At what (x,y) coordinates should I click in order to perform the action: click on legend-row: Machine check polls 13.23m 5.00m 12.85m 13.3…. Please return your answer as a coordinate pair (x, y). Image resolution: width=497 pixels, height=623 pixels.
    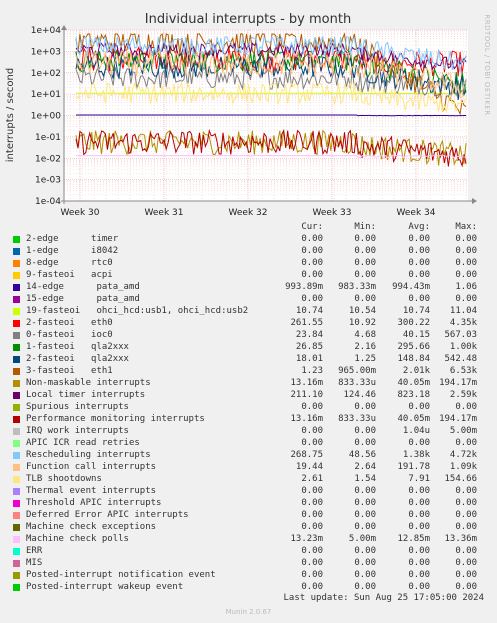
    Looking at the image, I should click on (248, 540).